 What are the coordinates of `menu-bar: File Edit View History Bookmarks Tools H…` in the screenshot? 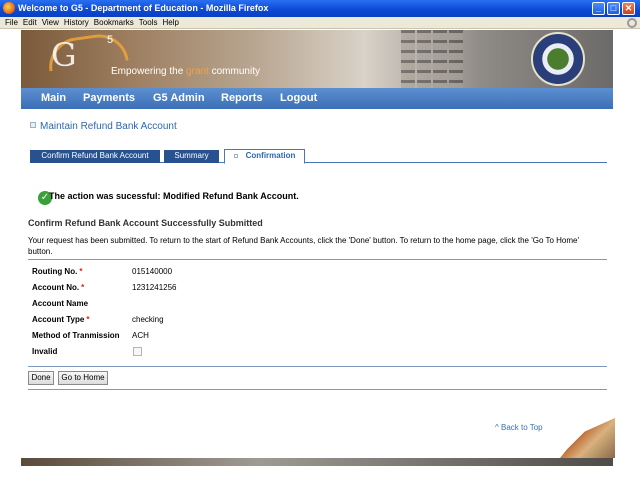 It's located at (320, 23).